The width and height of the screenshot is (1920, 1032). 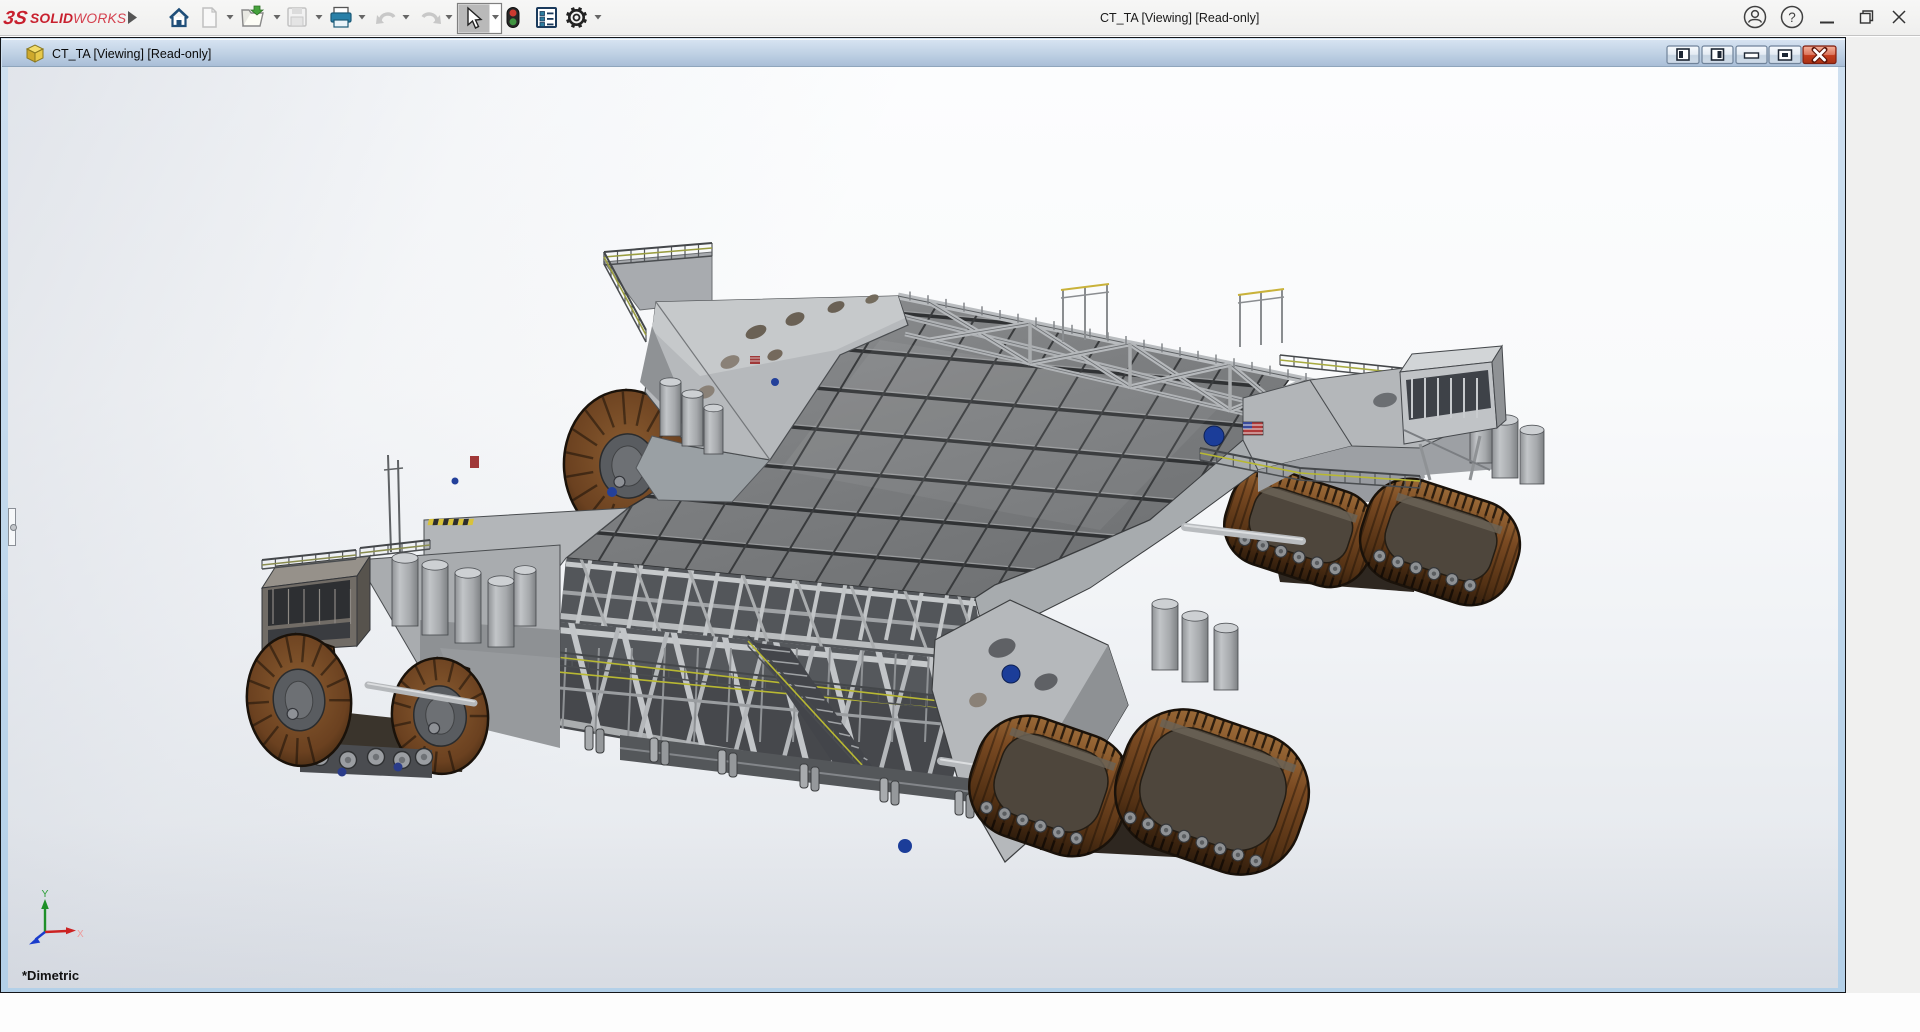 What do you see at coordinates (15, 18) in the screenshot?
I see `svg-text: 3S` at bounding box center [15, 18].